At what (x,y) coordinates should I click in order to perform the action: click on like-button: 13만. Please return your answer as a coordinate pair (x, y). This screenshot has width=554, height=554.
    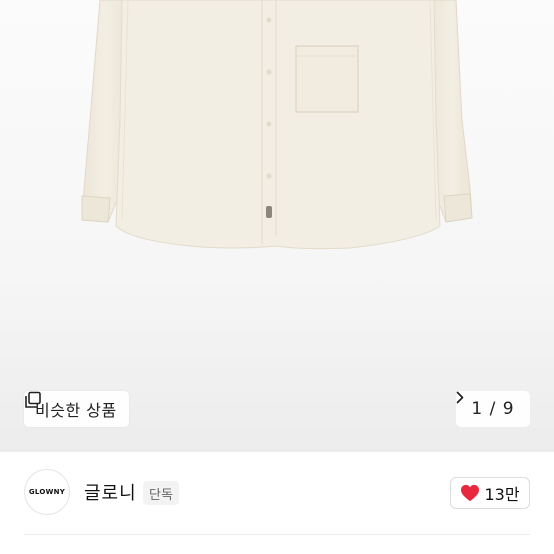
    Looking at the image, I should click on (490, 493).